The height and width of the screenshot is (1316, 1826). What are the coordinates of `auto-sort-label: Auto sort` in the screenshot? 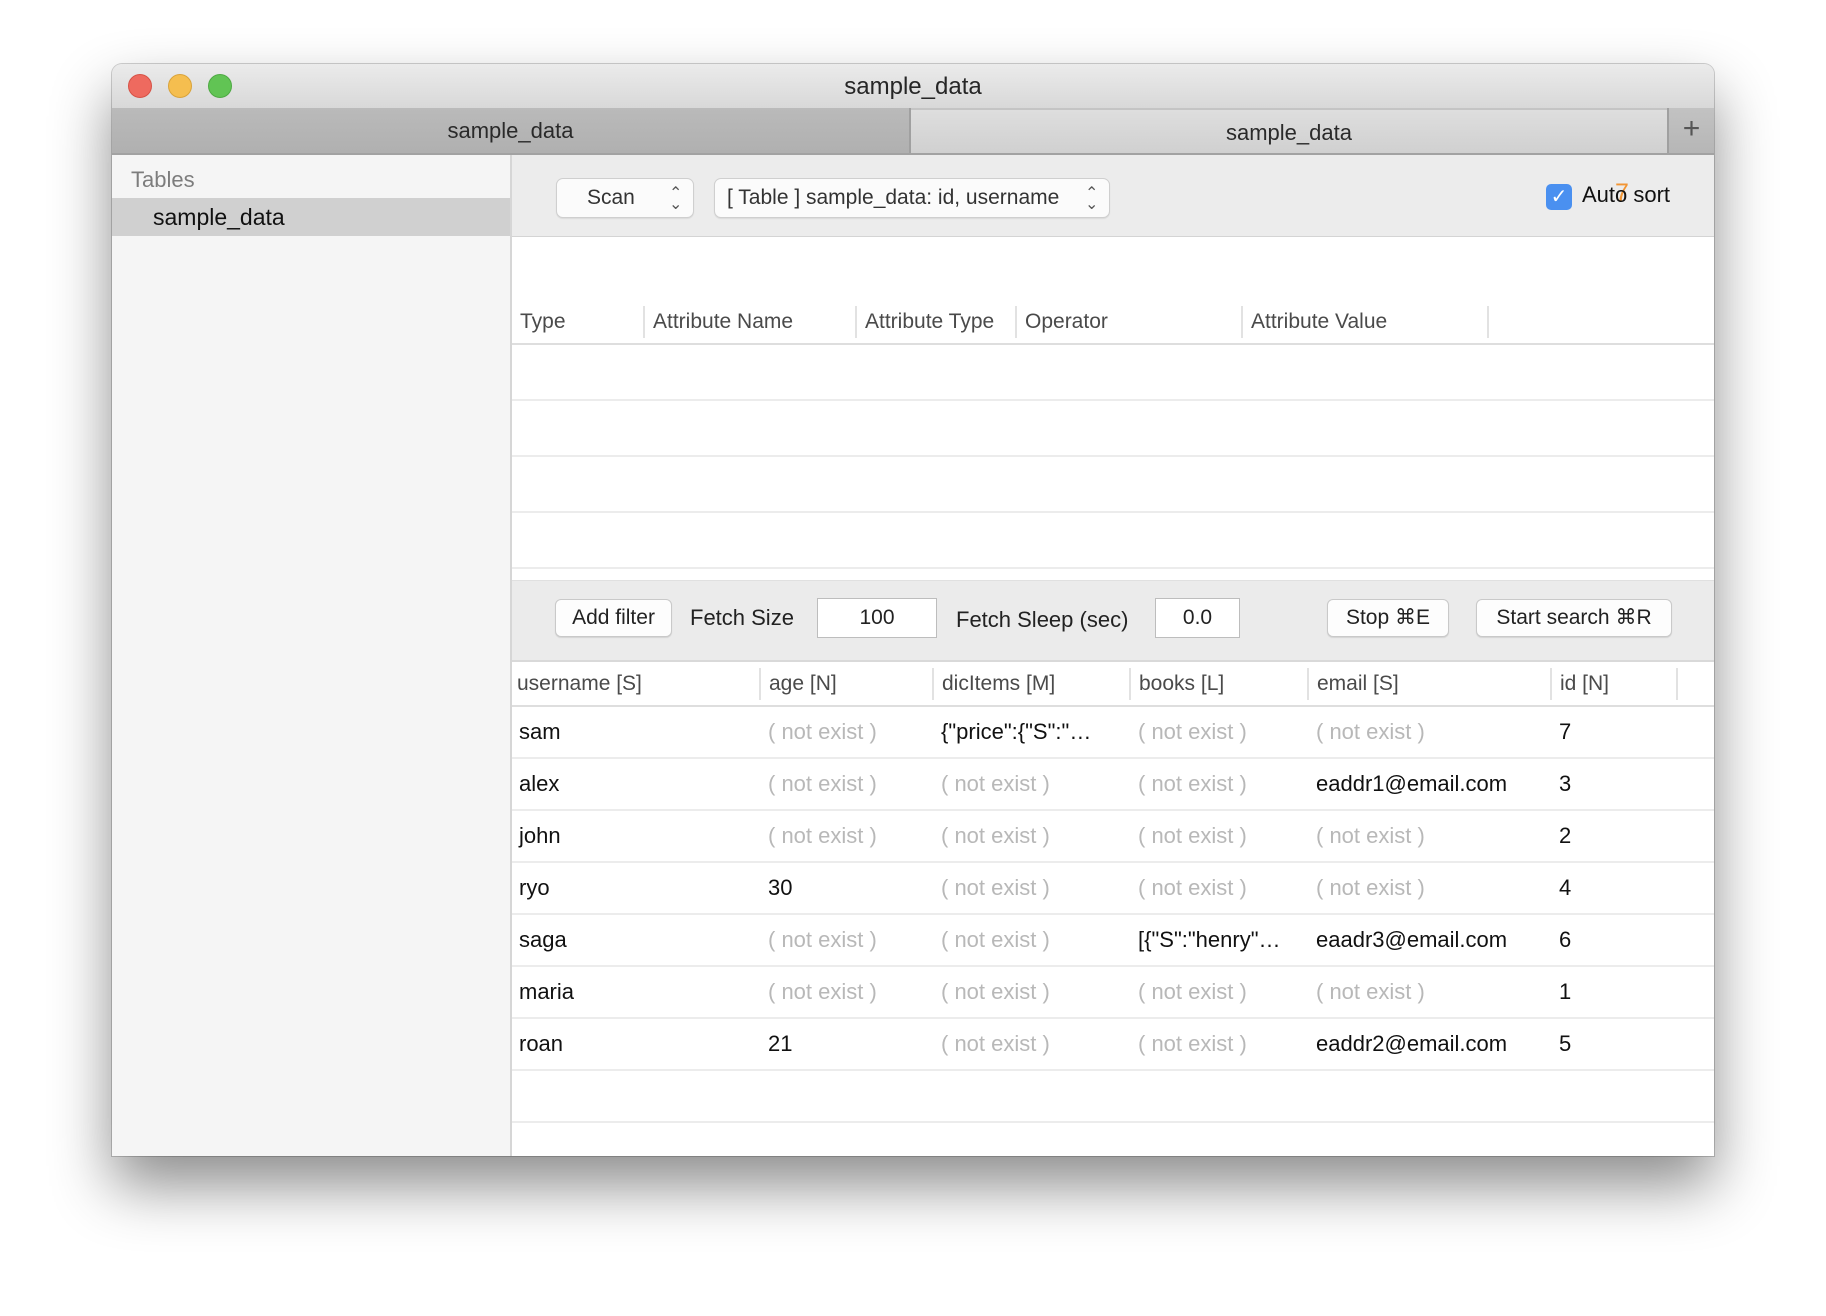 It's located at (1626, 195).